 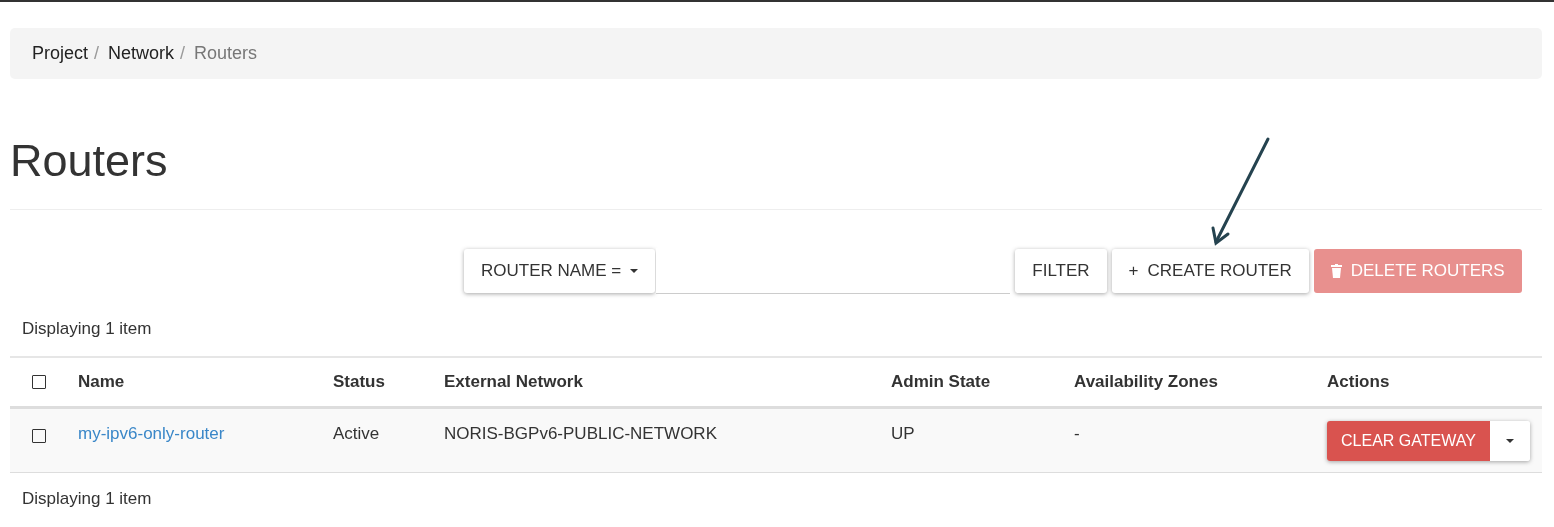 What do you see at coordinates (513, 382) in the screenshot?
I see `column-header: External Network` at bounding box center [513, 382].